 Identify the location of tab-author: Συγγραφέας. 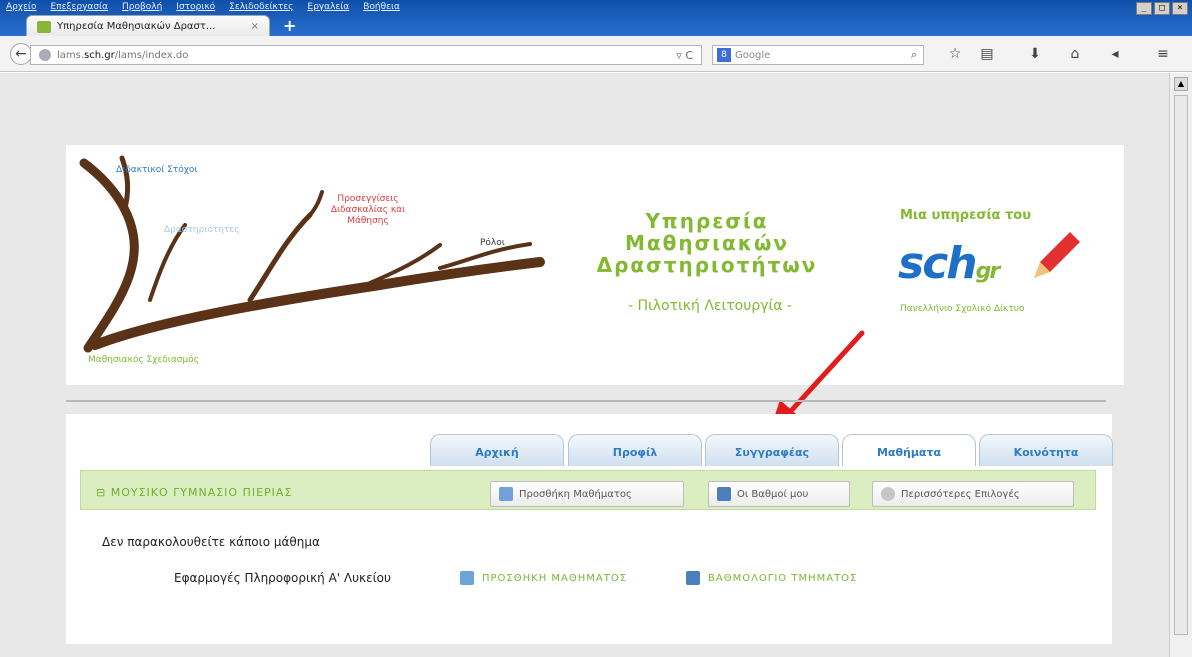
(772, 450).